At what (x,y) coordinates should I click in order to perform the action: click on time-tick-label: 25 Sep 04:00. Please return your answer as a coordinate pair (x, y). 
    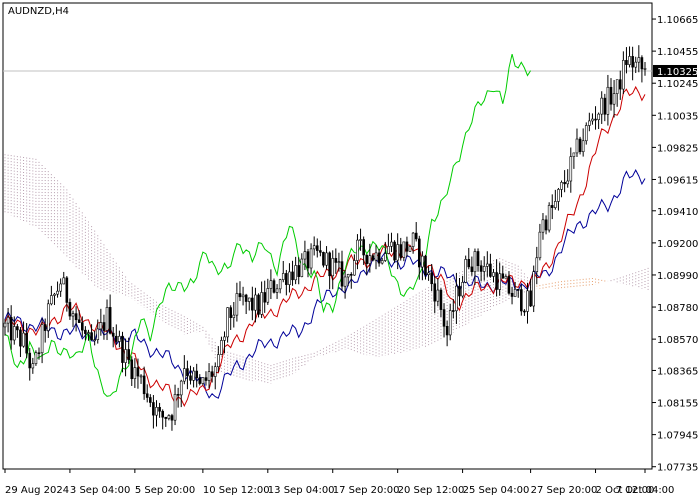
    Looking at the image, I should click on (496, 490).